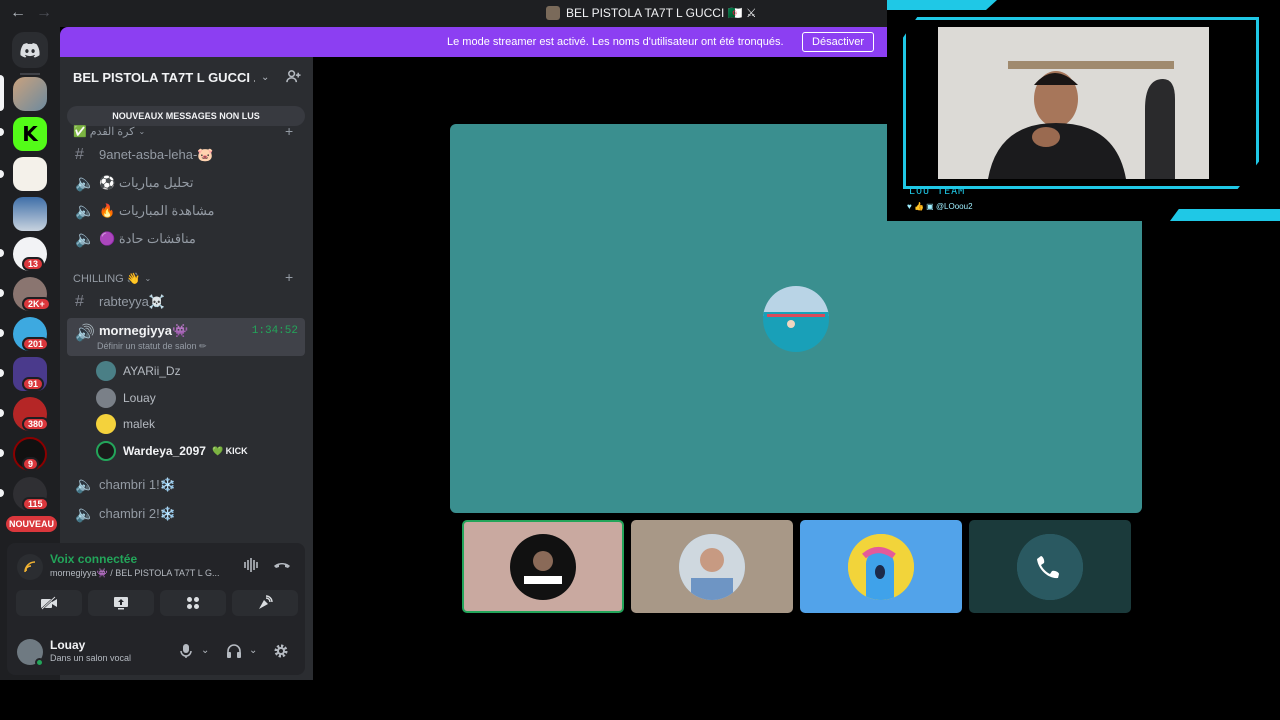 The width and height of the screenshot is (1280, 720). What do you see at coordinates (186, 183) in the screenshot?
I see `voice-channel: 🔈 ⚽ تحليل مباريات` at bounding box center [186, 183].